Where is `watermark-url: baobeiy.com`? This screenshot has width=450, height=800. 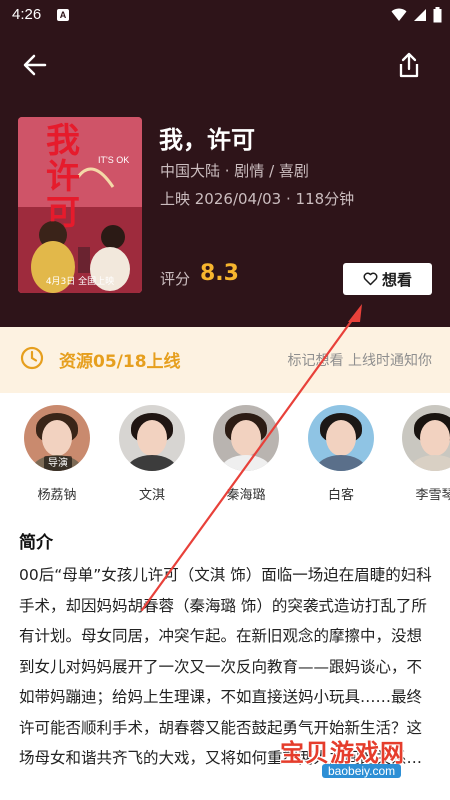 watermark-url: baobeiy.com is located at coordinates (362, 771).